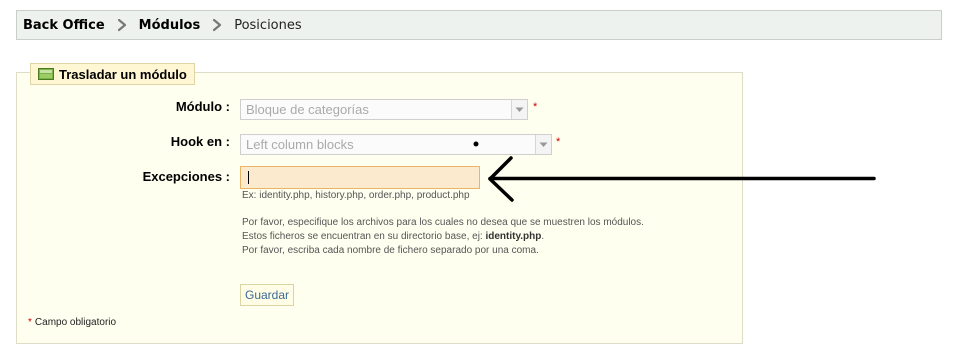  What do you see at coordinates (46, 74) in the screenshot?
I see `panel-icon` at bounding box center [46, 74].